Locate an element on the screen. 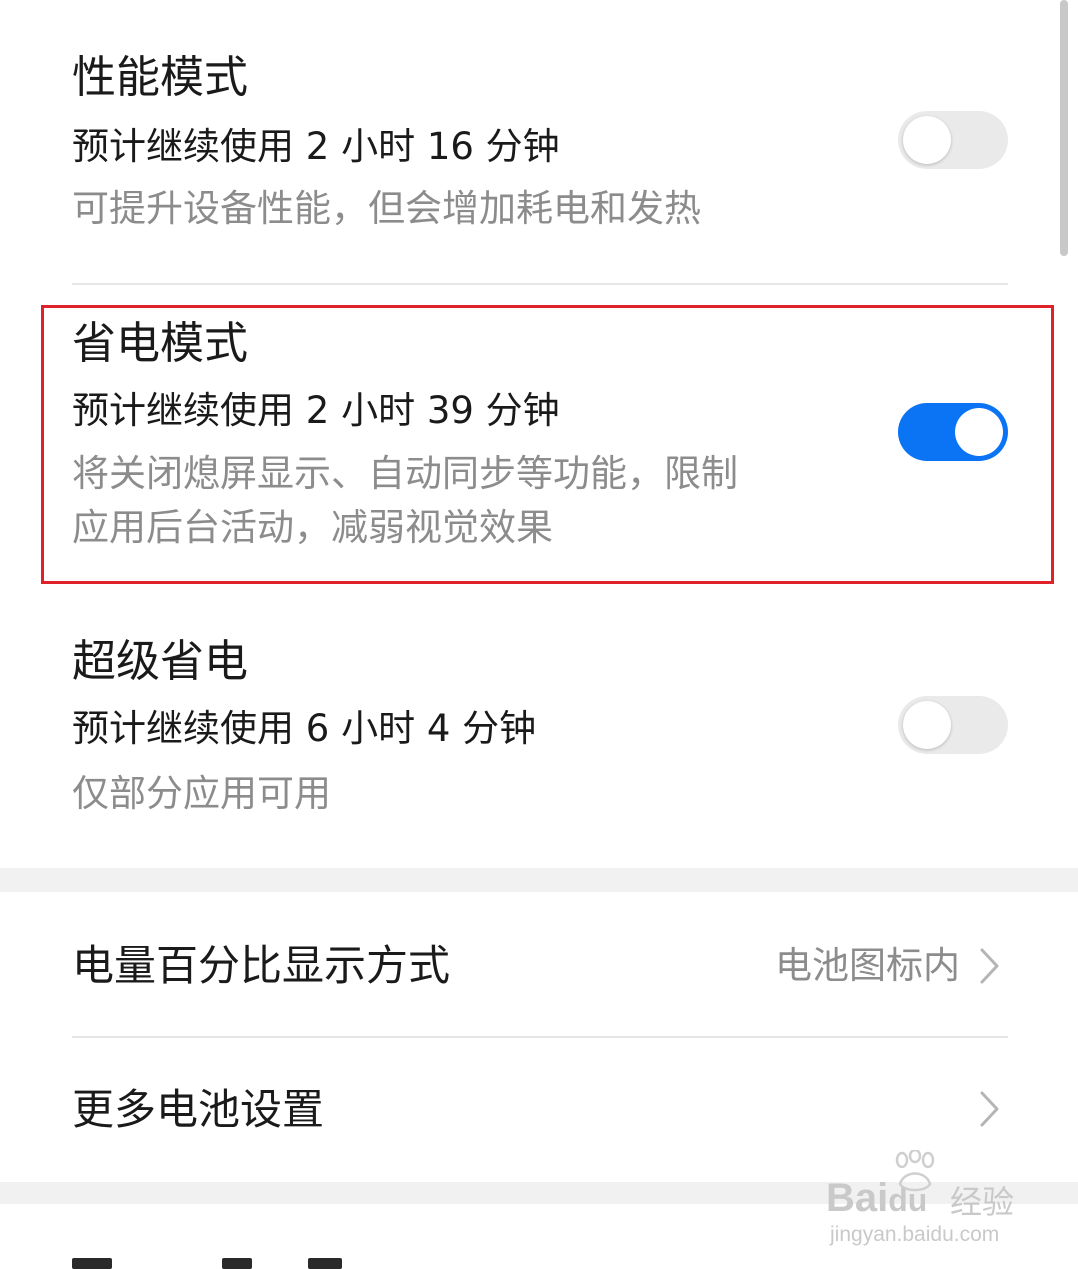 The image size is (1078, 1269). performance-mode-estimate: 预计继续使用 2 小时 16 分钟 is located at coordinates (316, 146).